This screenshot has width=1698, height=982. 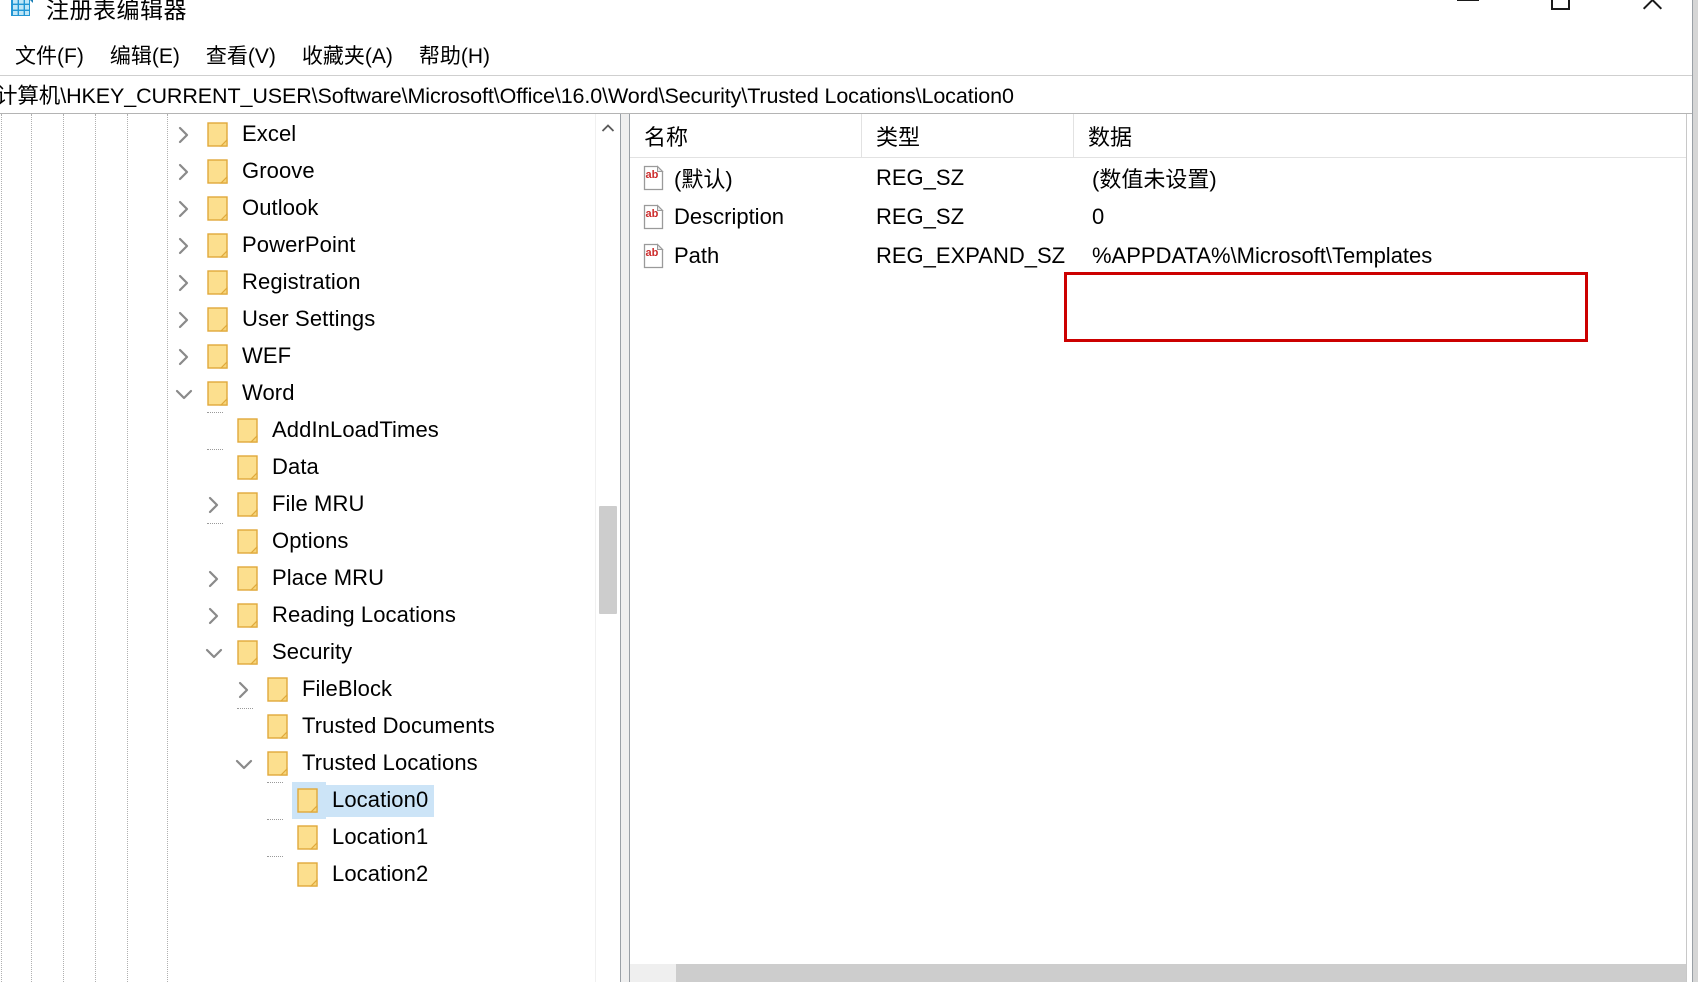 I want to click on value-row: ab (默认) REG_SZ (数值未设置), so click(x=1164, y=177).